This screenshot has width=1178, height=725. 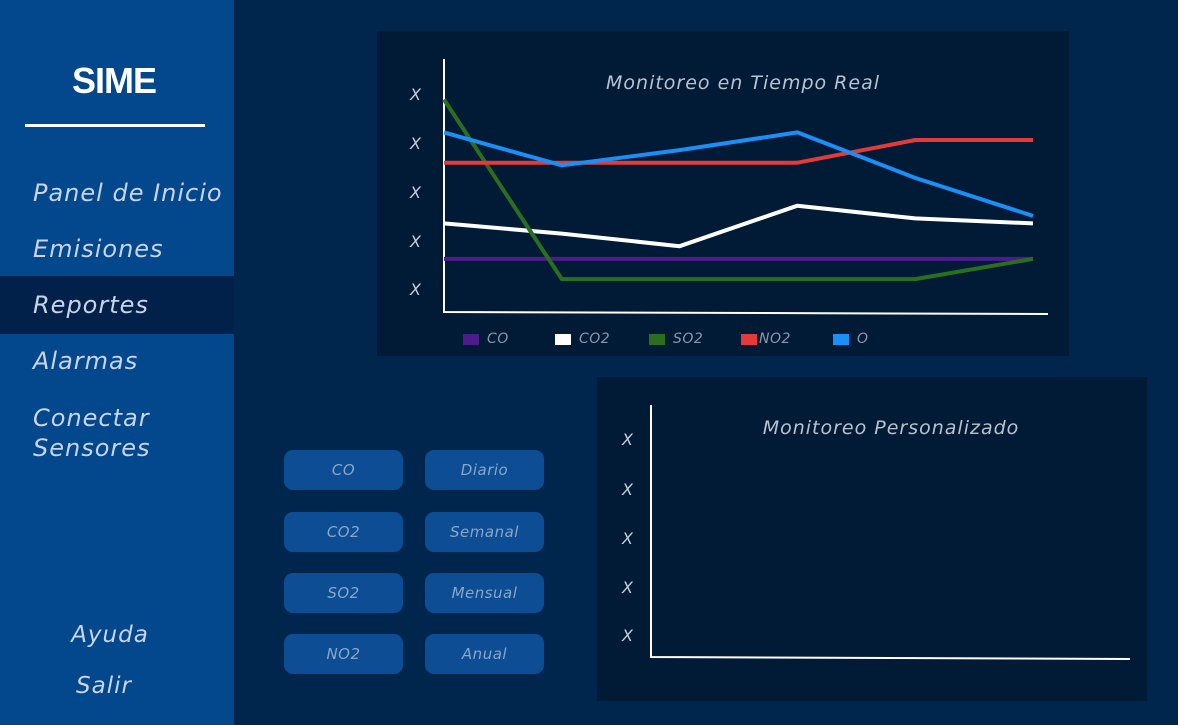 I want to click on period-semanal-button: Semanal, so click(x=484, y=532).